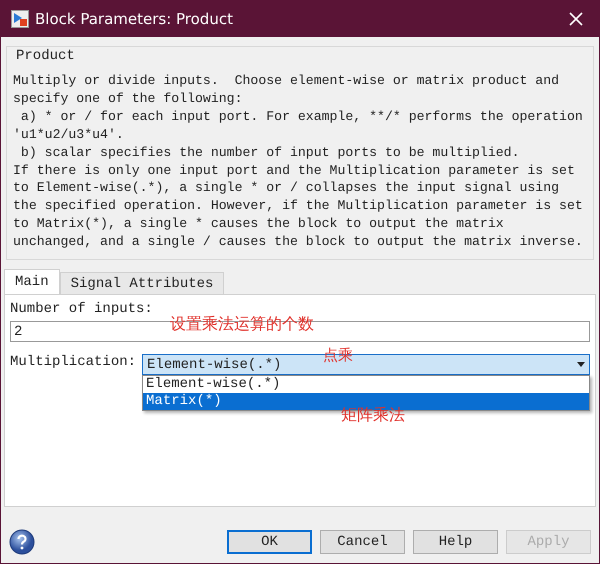 This screenshot has height=564, width=600. What do you see at coordinates (82, 309) in the screenshot?
I see `field-label: Number of inputs:` at bounding box center [82, 309].